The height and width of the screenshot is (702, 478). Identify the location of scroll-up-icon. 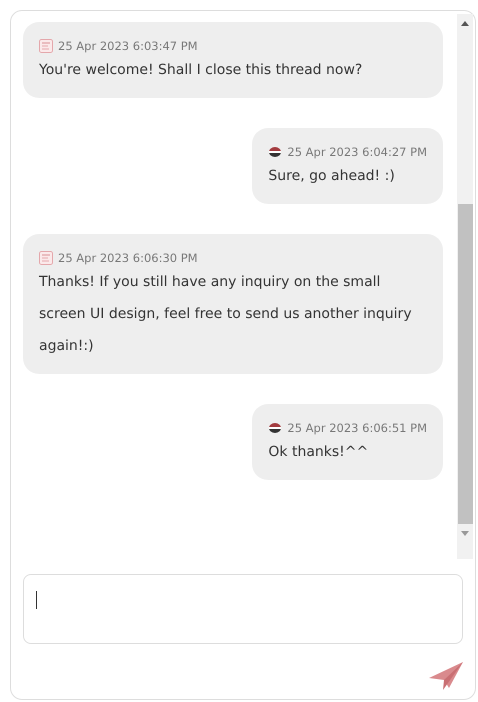
(465, 23).